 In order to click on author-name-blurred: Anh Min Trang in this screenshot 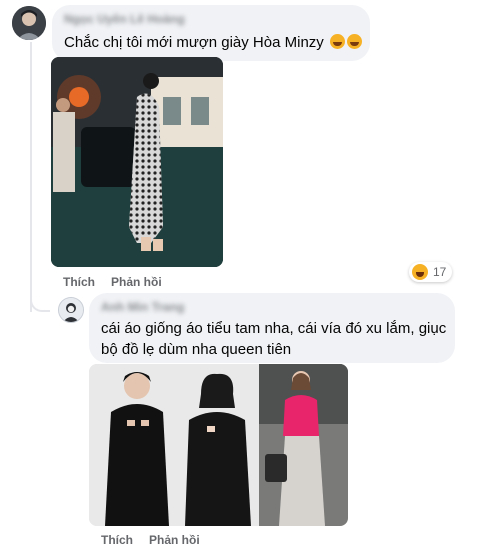, I will do `click(142, 307)`.